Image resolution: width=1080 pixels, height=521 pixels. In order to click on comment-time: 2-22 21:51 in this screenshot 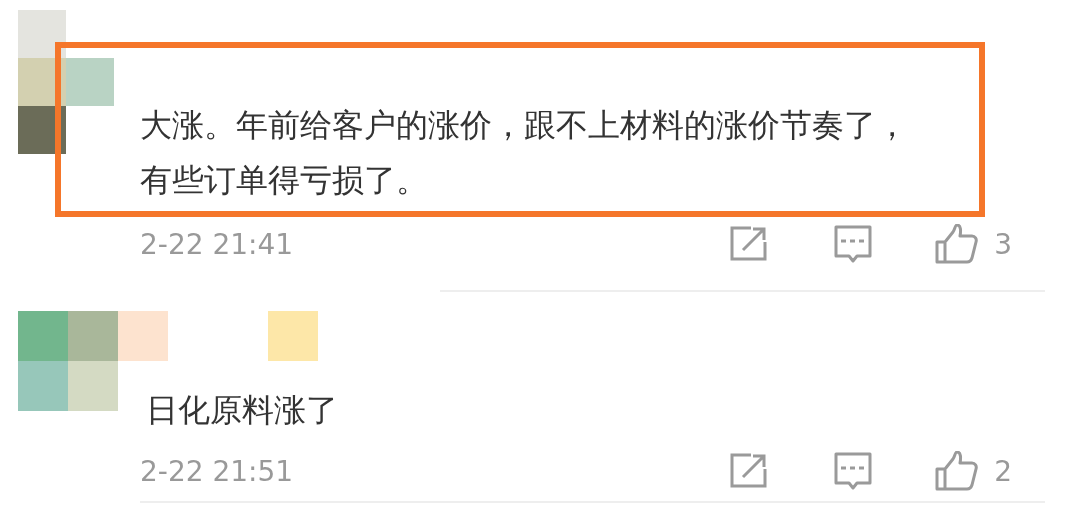, I will do `click(217, 471)`.